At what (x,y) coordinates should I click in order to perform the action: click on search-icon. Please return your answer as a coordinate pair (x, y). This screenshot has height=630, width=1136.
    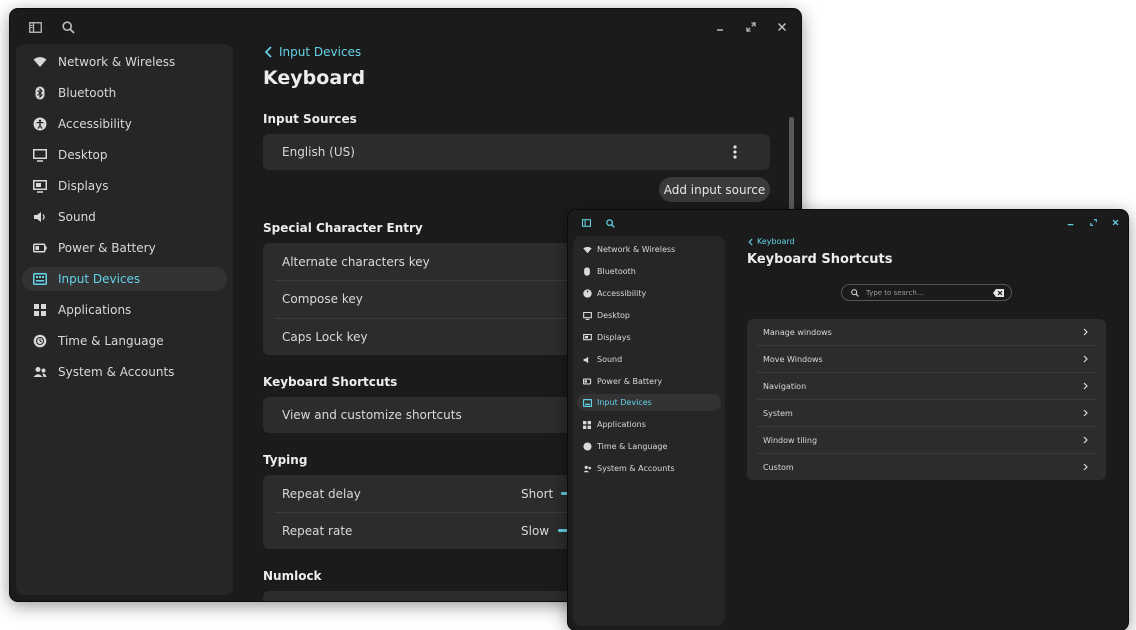
    Looking at the image, I should click on (68, 27).